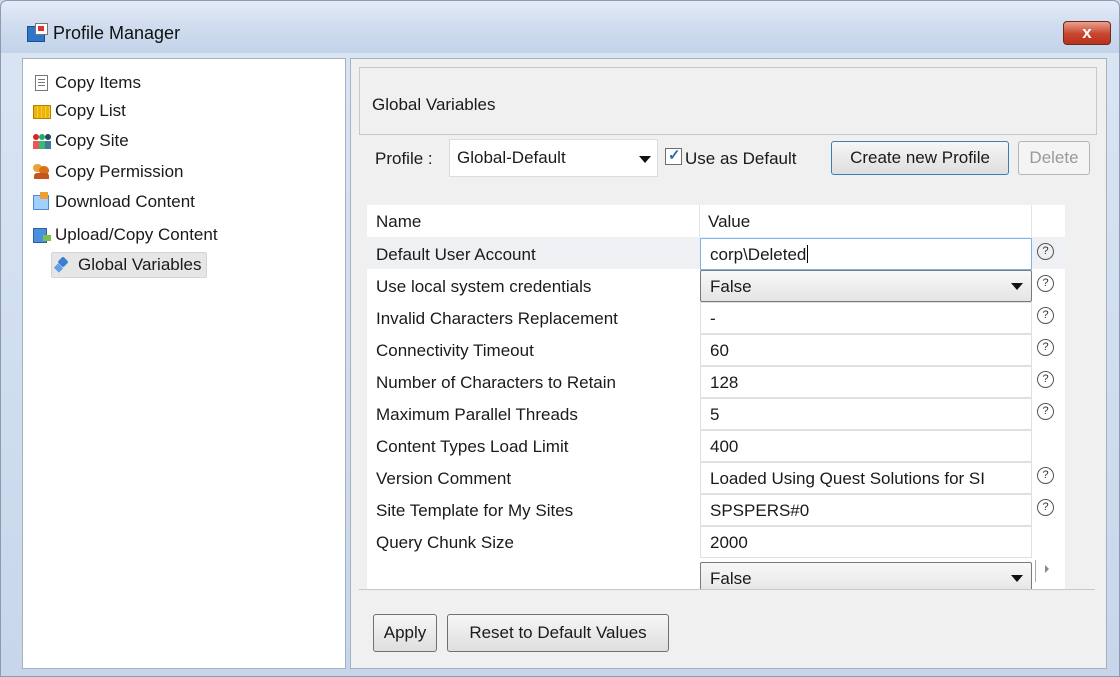  I want to click on variable-value: 5, so click(715, 414).